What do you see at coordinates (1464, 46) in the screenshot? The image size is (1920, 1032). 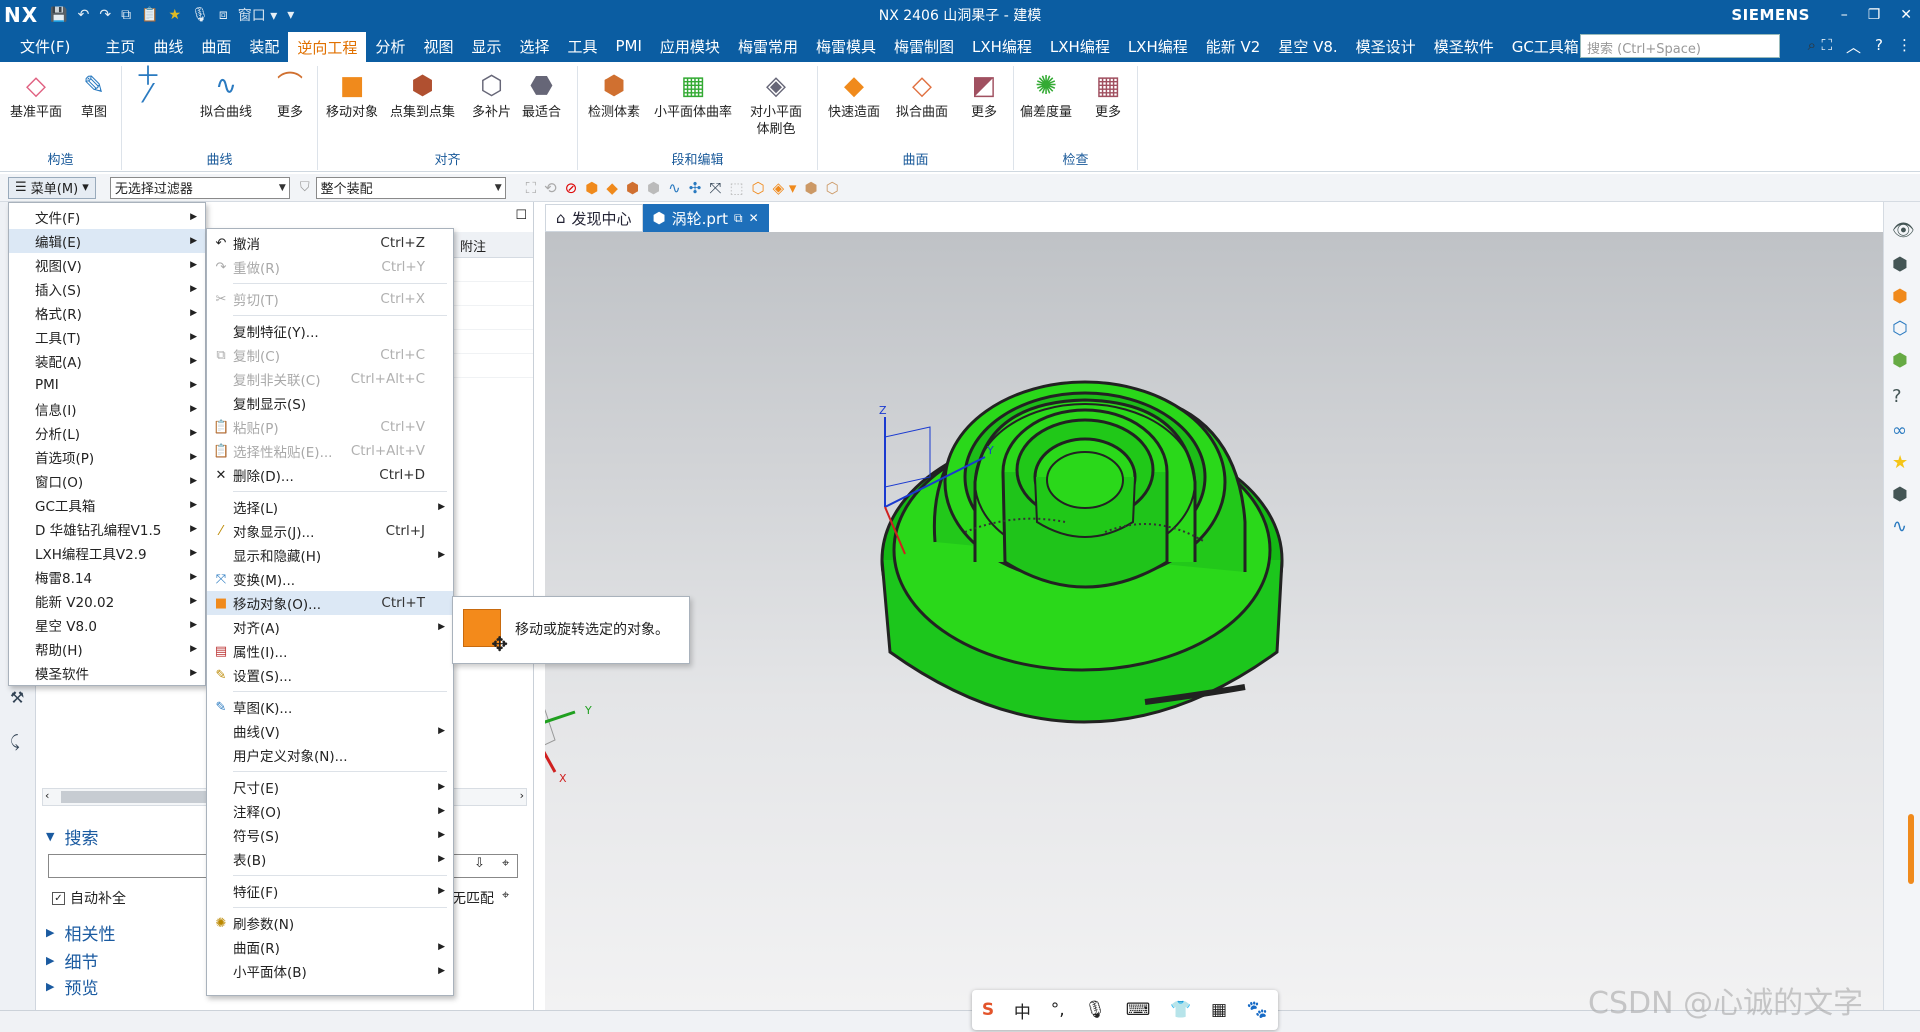 I see `tab-mosheng-software: 模圣软件` at bounding box center [1464, 46].